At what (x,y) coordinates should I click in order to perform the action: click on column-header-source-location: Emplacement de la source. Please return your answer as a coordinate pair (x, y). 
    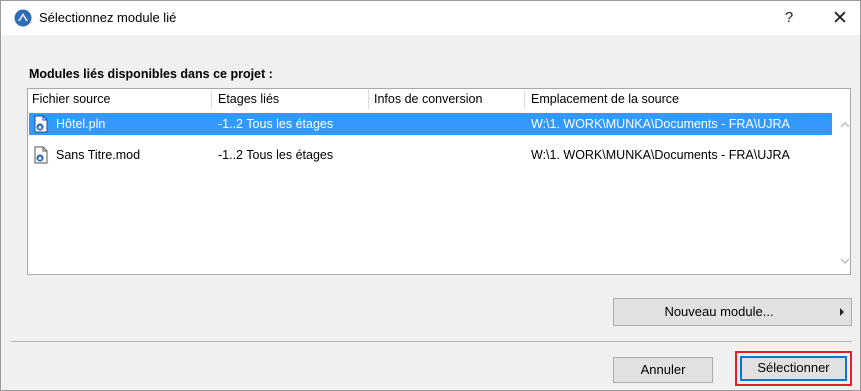
    Looking at the image, I should click on (605, 99).